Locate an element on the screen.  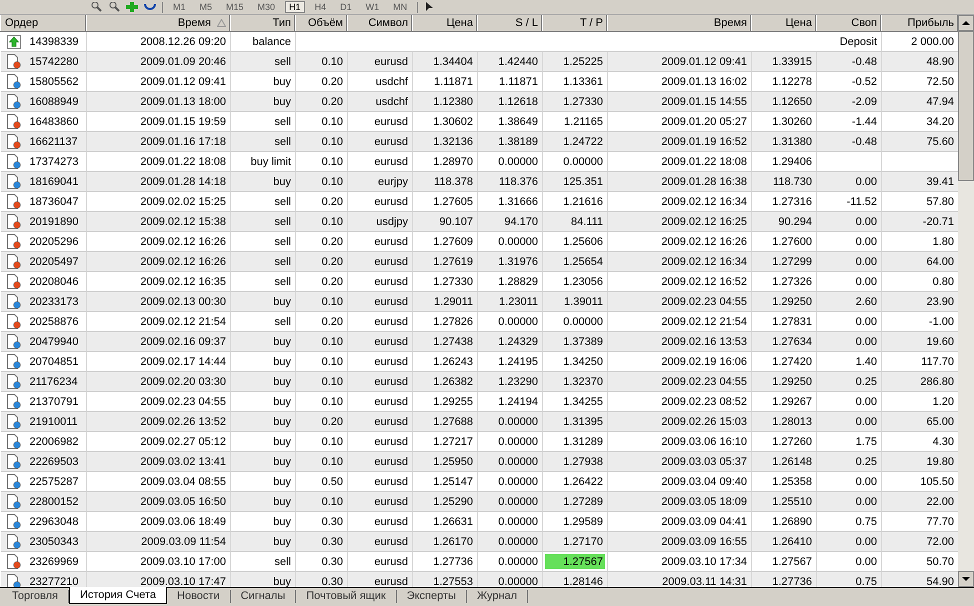
table-cell: 1.12380 is located at coordinates (445, 102).